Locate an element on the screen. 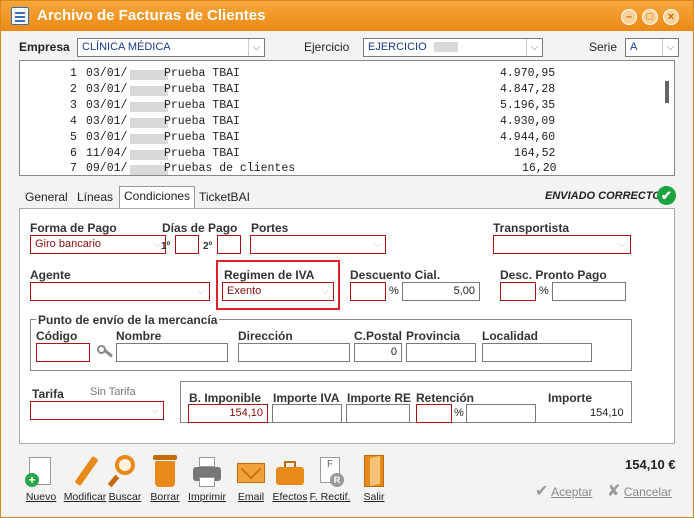 The image size is (694, 518). importe-value: 154,10 is located at coordinates (607, 413).